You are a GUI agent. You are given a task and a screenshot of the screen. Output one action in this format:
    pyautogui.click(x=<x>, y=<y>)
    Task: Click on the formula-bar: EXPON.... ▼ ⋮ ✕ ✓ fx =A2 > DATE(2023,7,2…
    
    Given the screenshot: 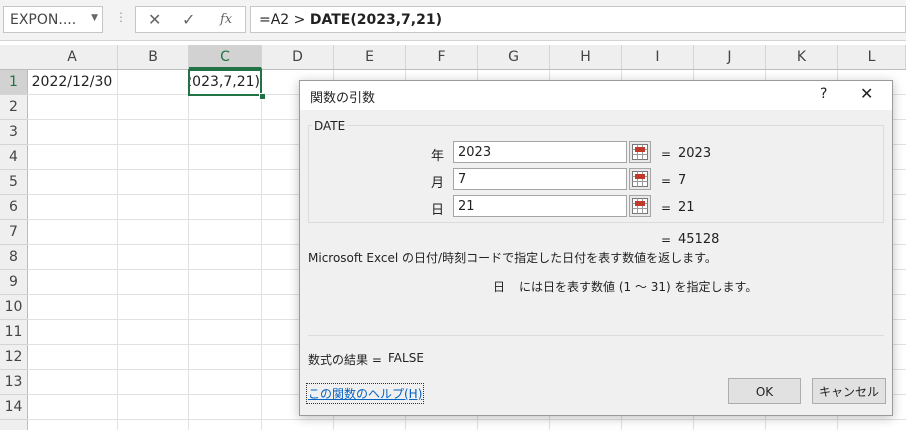 What is the action you would take?
    pyautogui.click(x=453, y=20)
    